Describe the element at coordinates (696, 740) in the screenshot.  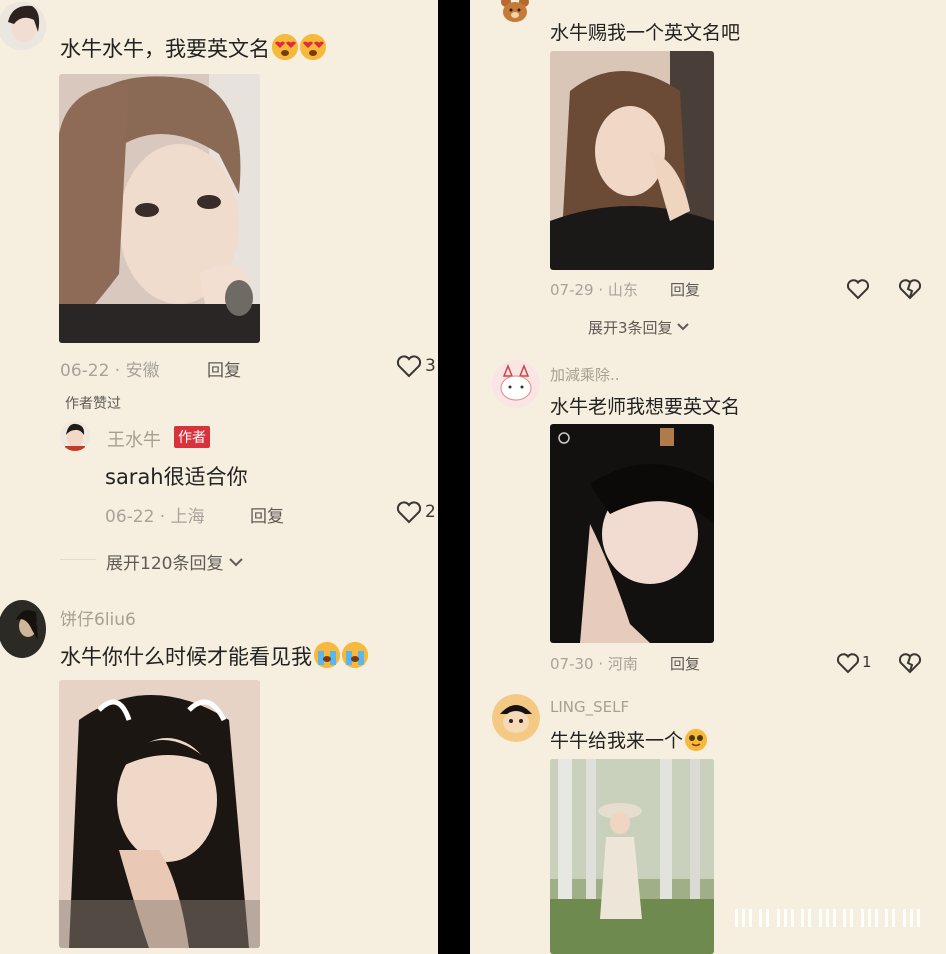
I see `sunglasses-emoji-icon` at that location.